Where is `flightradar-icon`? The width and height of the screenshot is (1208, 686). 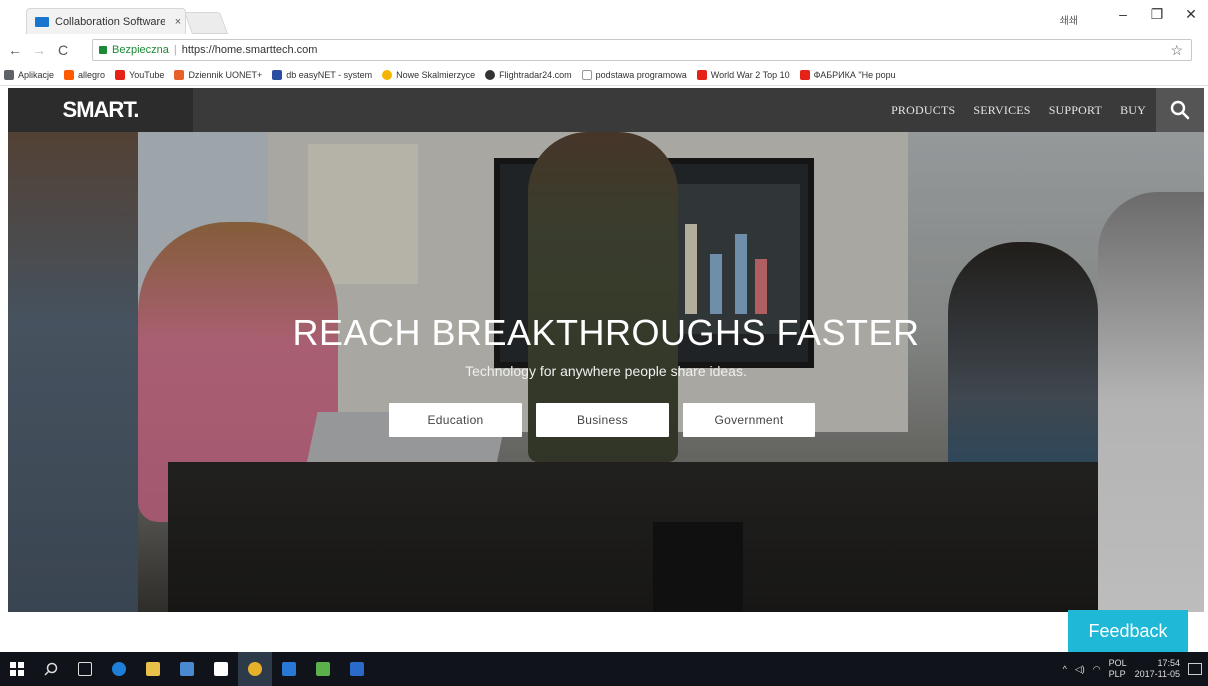
flightradar-icon is located at coordinates (490, 74).